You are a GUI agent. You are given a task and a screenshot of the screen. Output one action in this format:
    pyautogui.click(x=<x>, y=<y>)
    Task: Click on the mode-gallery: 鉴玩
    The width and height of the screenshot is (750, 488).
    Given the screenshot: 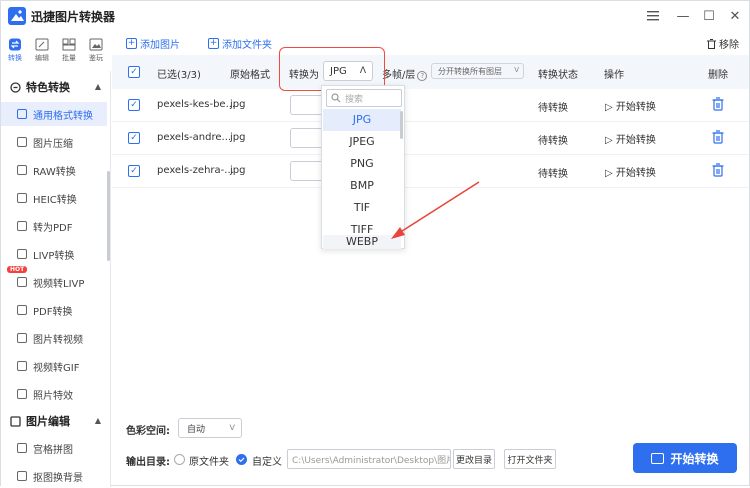 What is the action you would take?
    pyautogui.click(x=96, y=51)
    